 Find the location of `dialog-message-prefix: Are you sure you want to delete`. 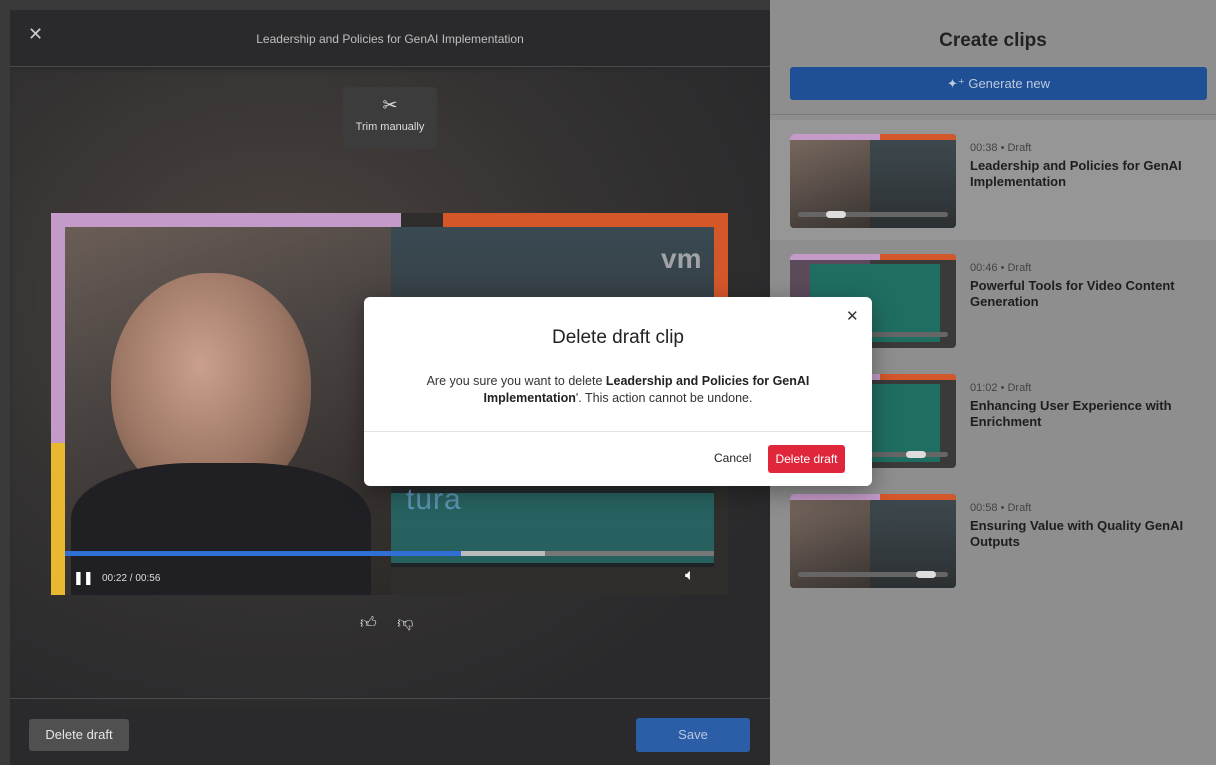

dialog-message-prefix: Are you sure you want to delete is located at coordinates (516, 381).